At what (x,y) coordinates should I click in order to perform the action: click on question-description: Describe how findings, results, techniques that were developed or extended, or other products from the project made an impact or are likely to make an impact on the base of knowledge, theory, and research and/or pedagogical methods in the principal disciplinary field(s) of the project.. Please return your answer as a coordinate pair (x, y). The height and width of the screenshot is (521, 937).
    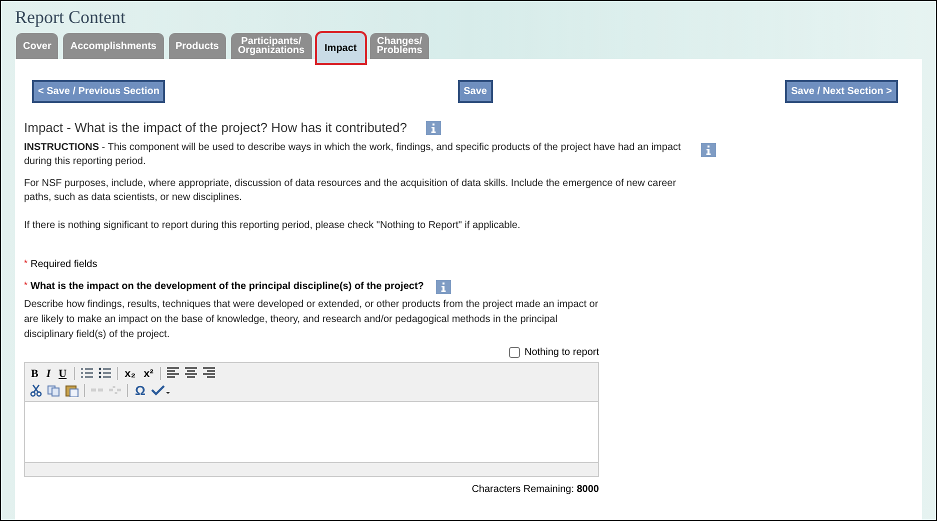
    Looking at the image, I should click on (312, 320).